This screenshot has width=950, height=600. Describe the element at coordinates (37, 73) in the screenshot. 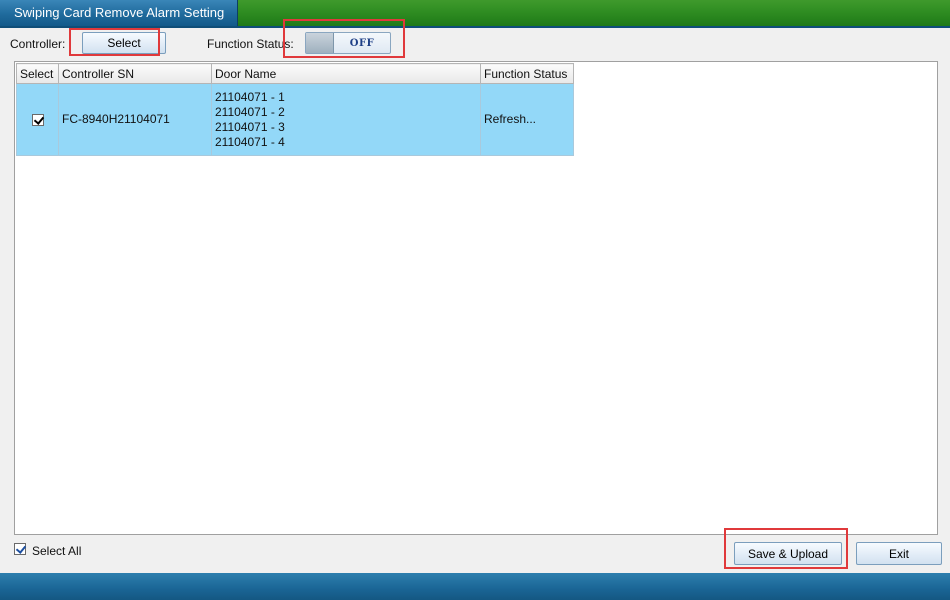

I see `column-header-select: Select` at that location.